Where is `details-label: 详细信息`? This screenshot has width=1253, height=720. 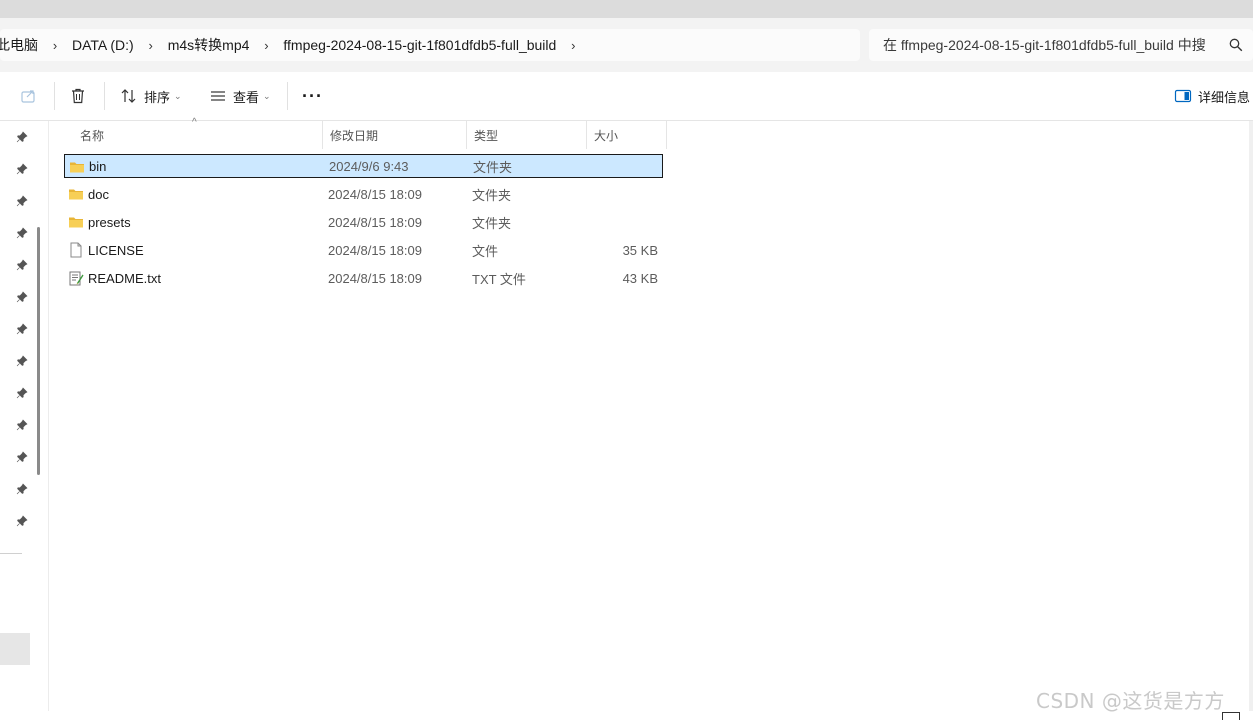 details-label: 详细信息 is located at coordinates (1224, 97).